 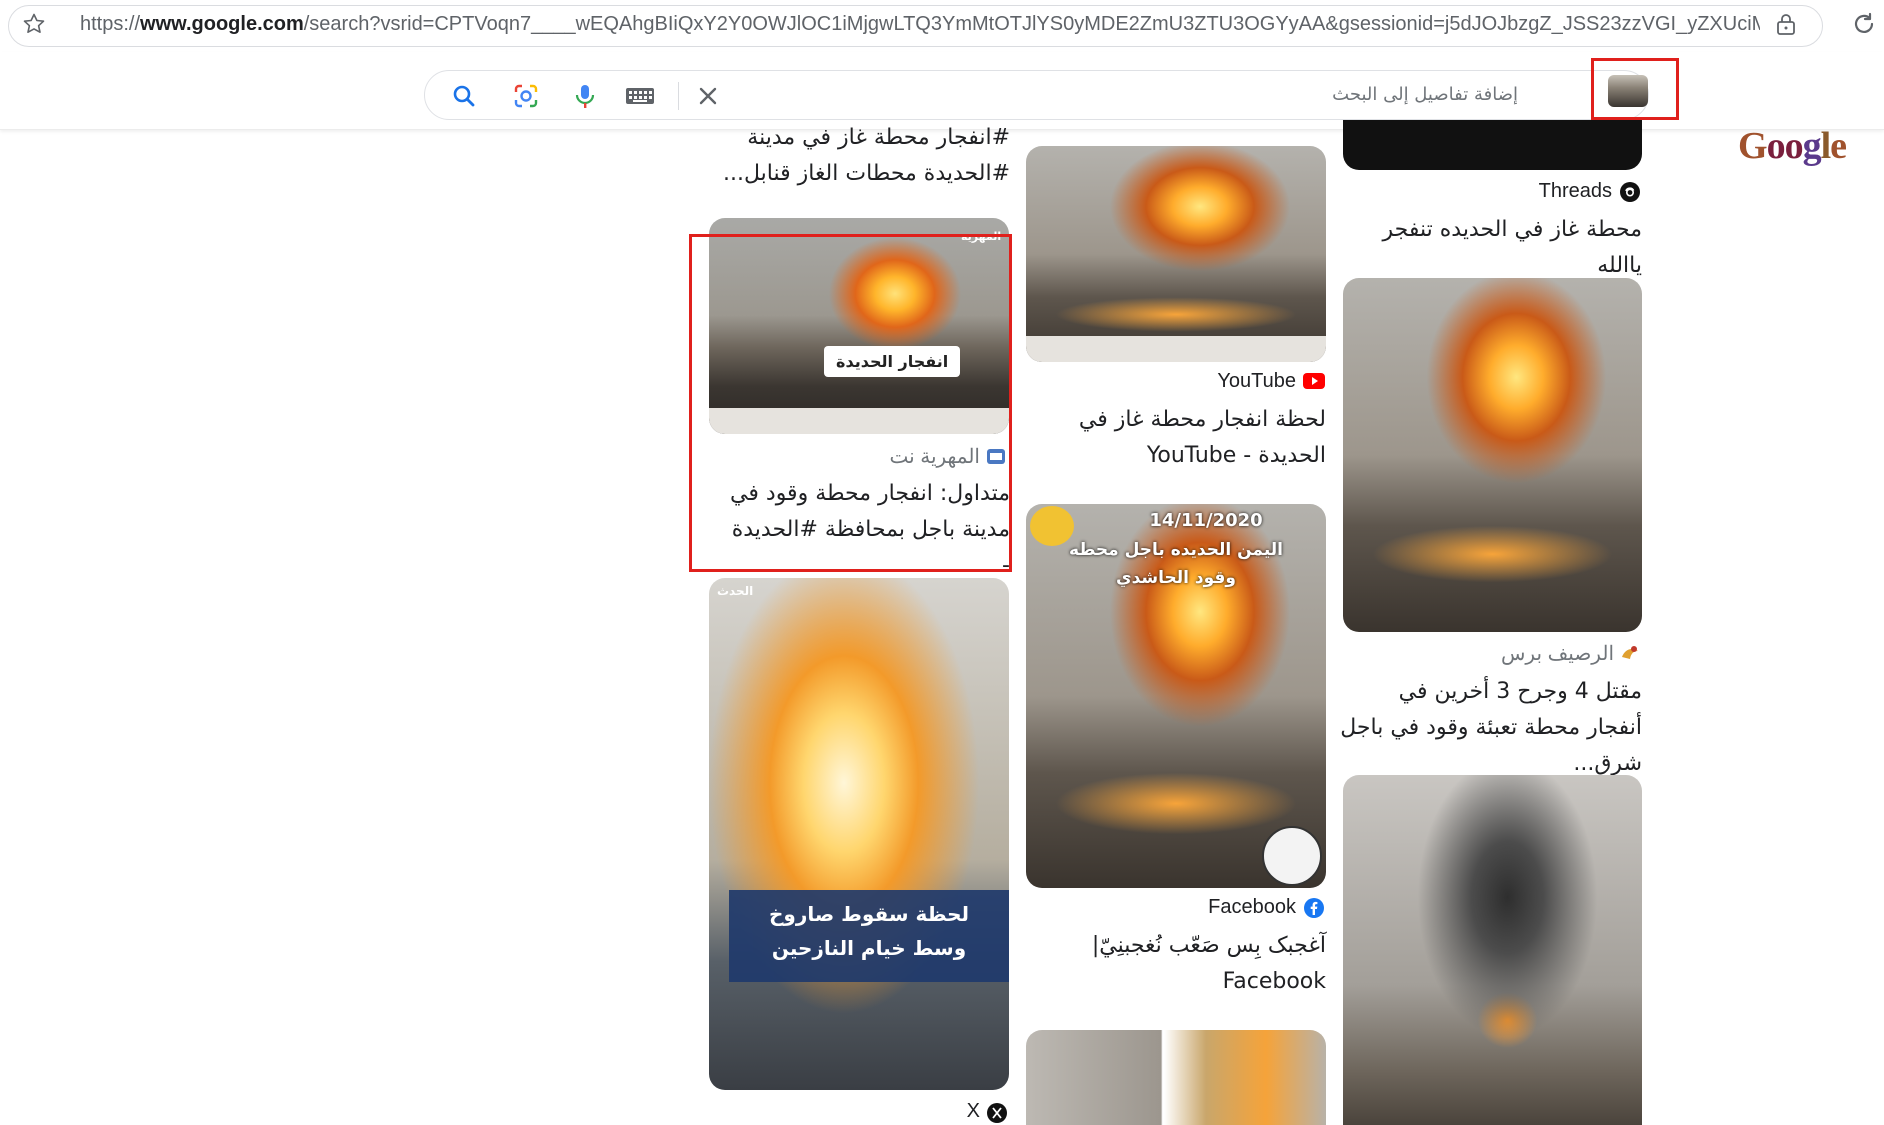 I want to click on meme-face-sticker, so click(x=1292, y=856).